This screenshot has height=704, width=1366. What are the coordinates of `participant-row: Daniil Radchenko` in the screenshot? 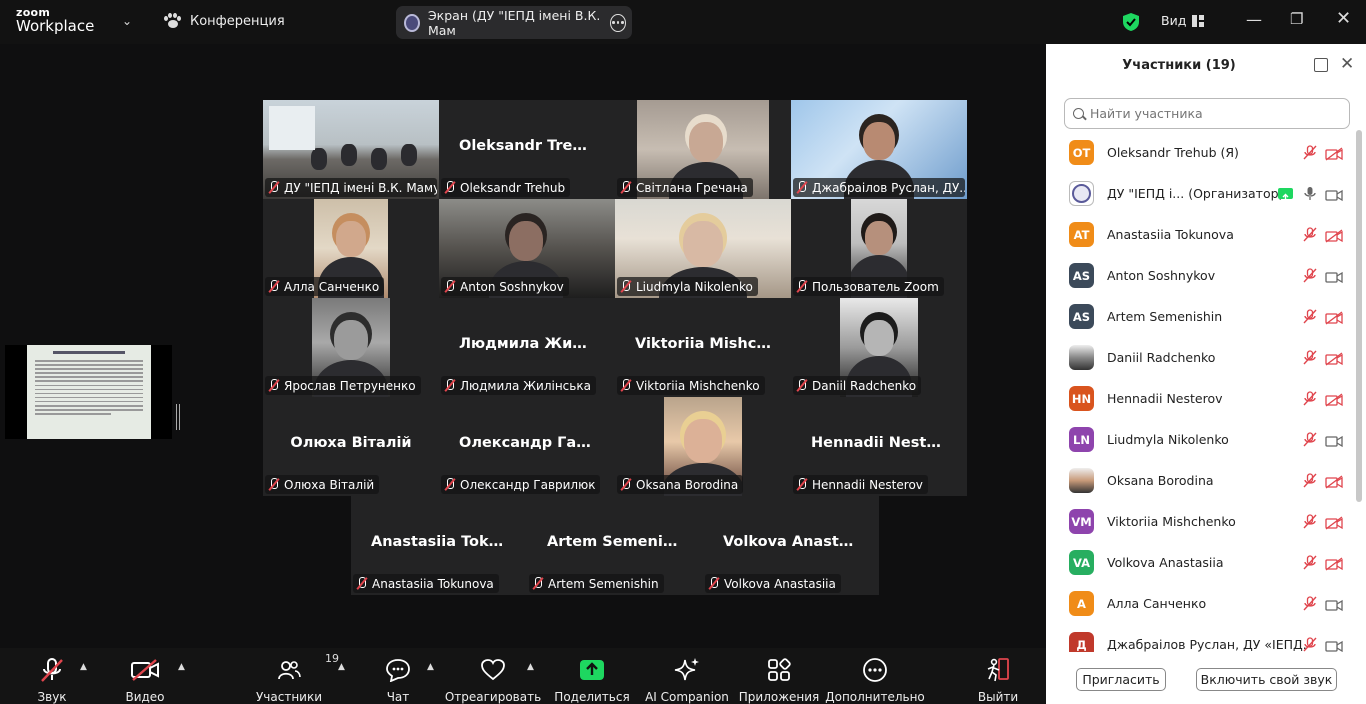 It's located at (1199, 357).